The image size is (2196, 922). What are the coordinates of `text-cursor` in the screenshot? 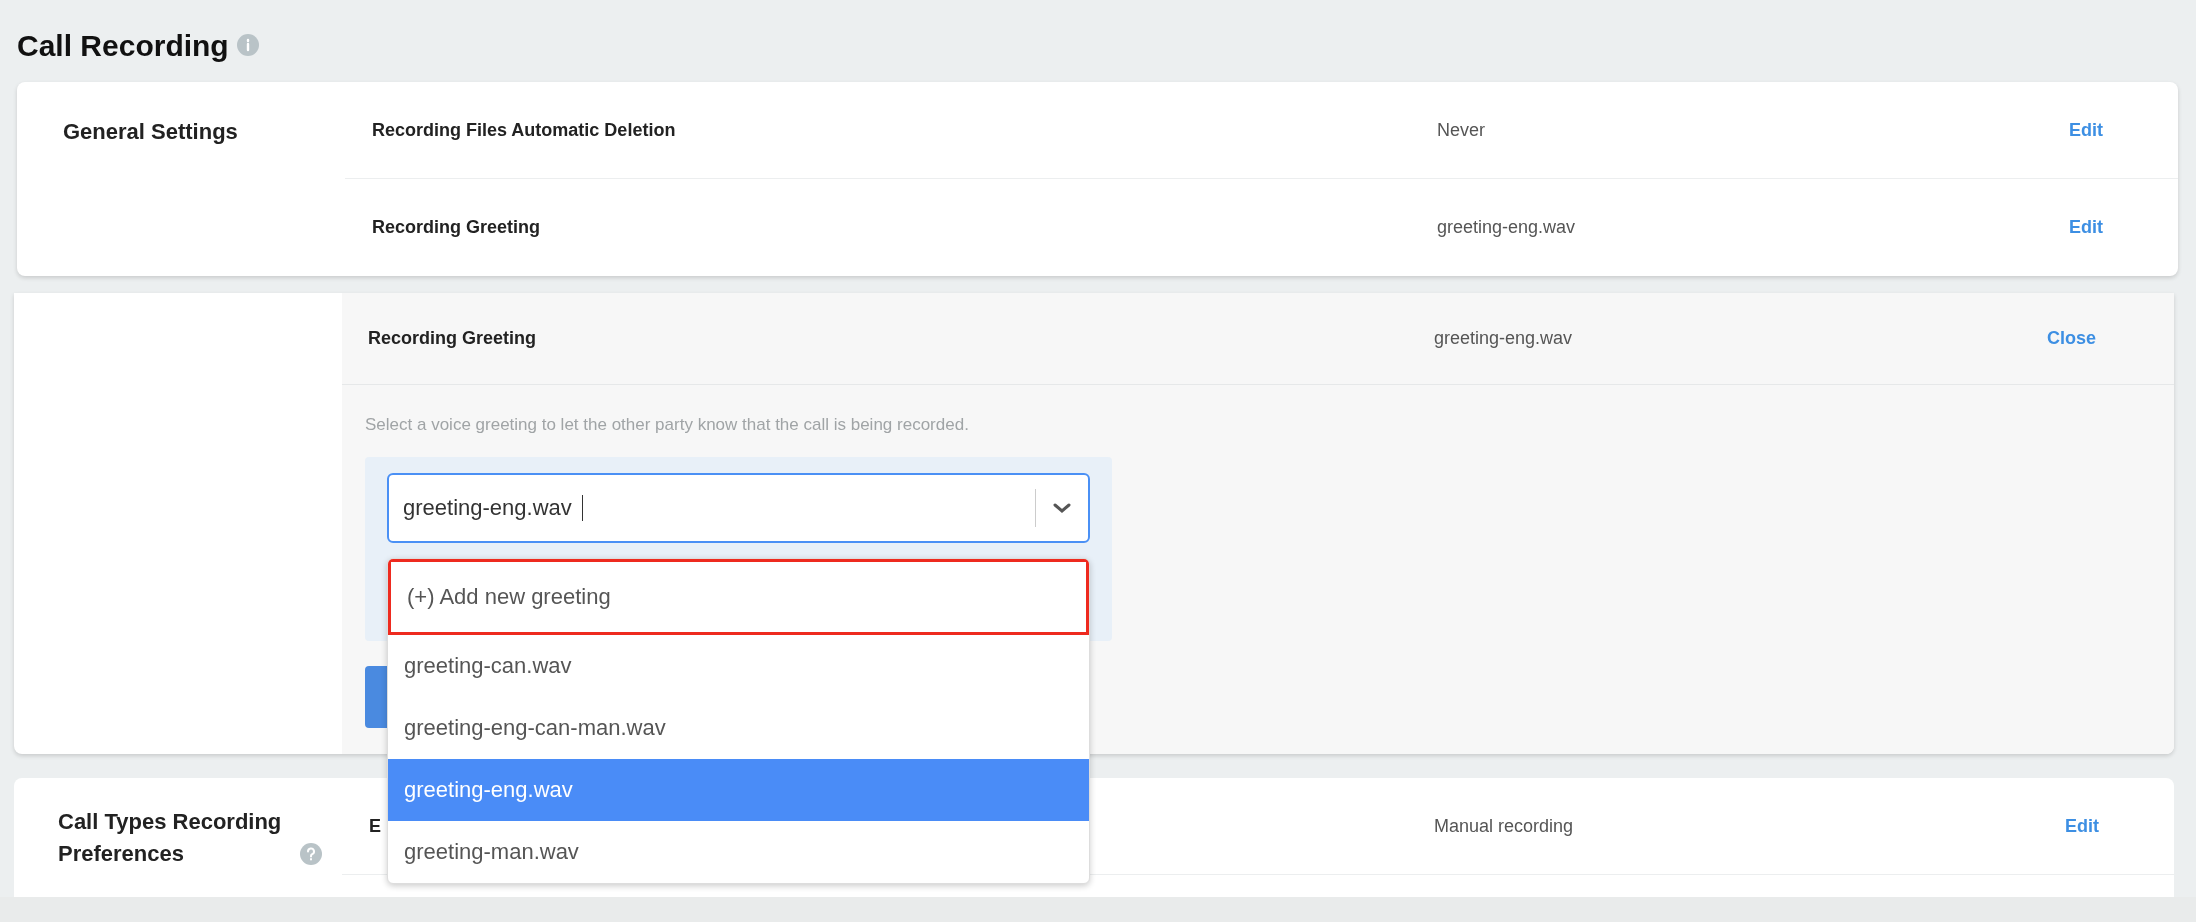 It's located at (582, 507).